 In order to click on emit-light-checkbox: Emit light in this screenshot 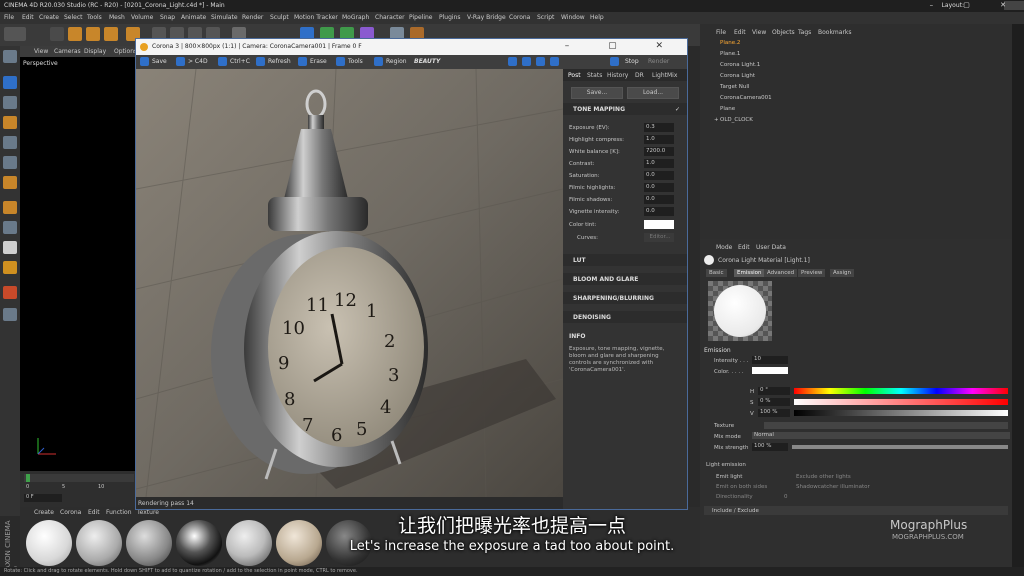, I will do `click(729, 477)`.